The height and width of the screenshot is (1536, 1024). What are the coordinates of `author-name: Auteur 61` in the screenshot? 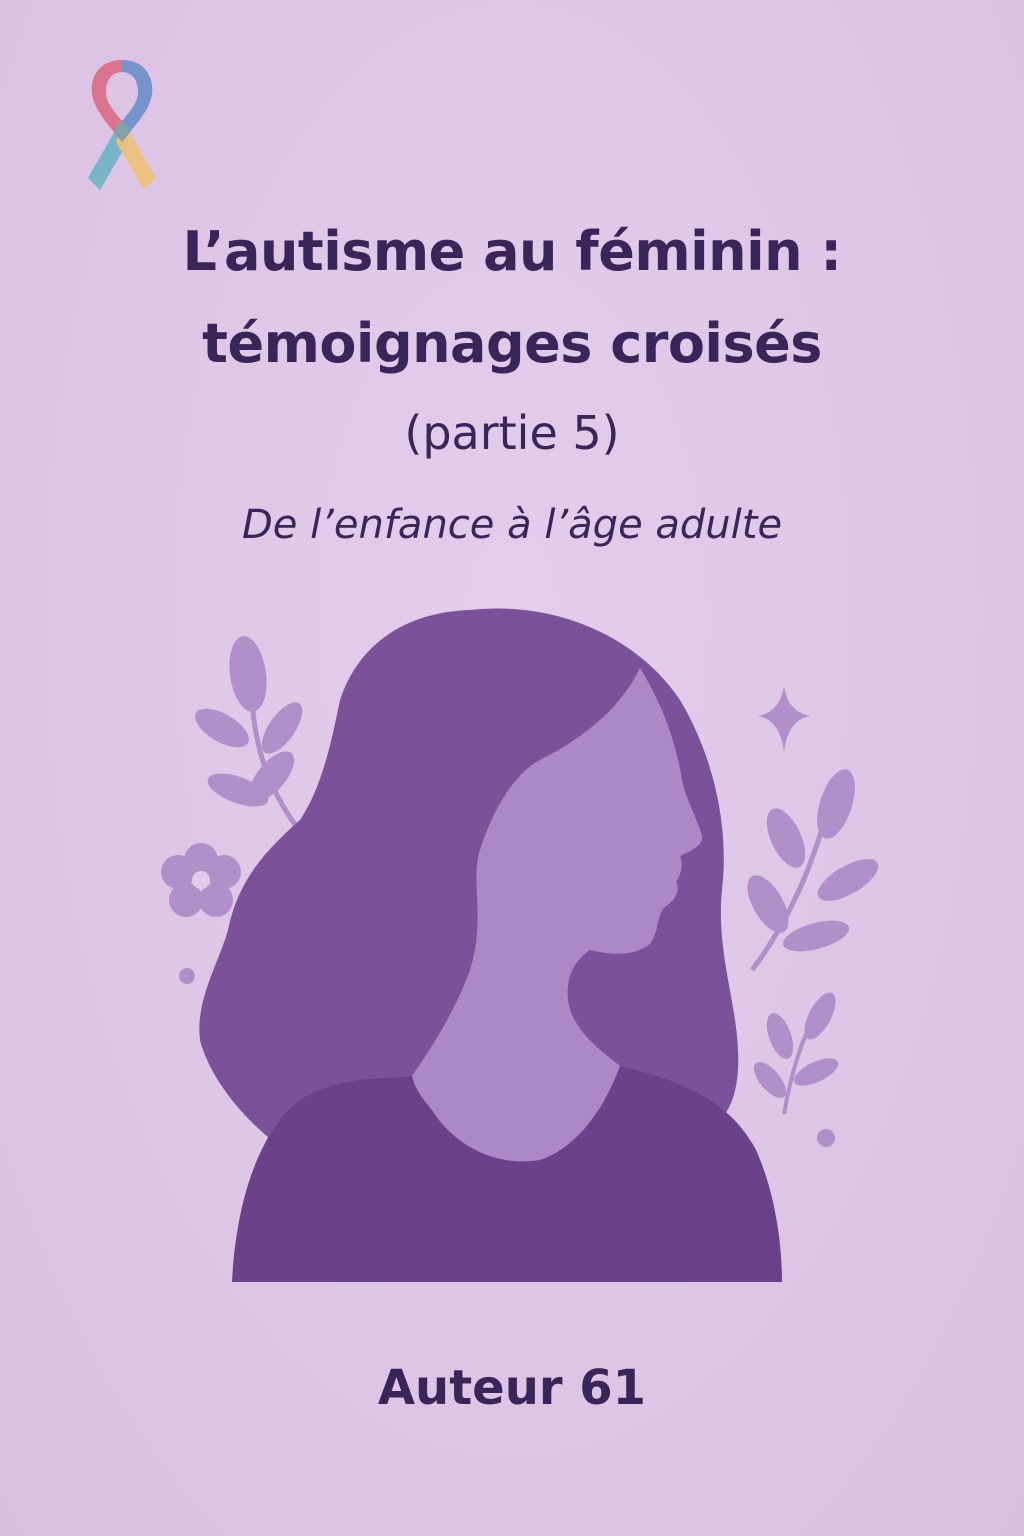 It's located at (512, 1388).